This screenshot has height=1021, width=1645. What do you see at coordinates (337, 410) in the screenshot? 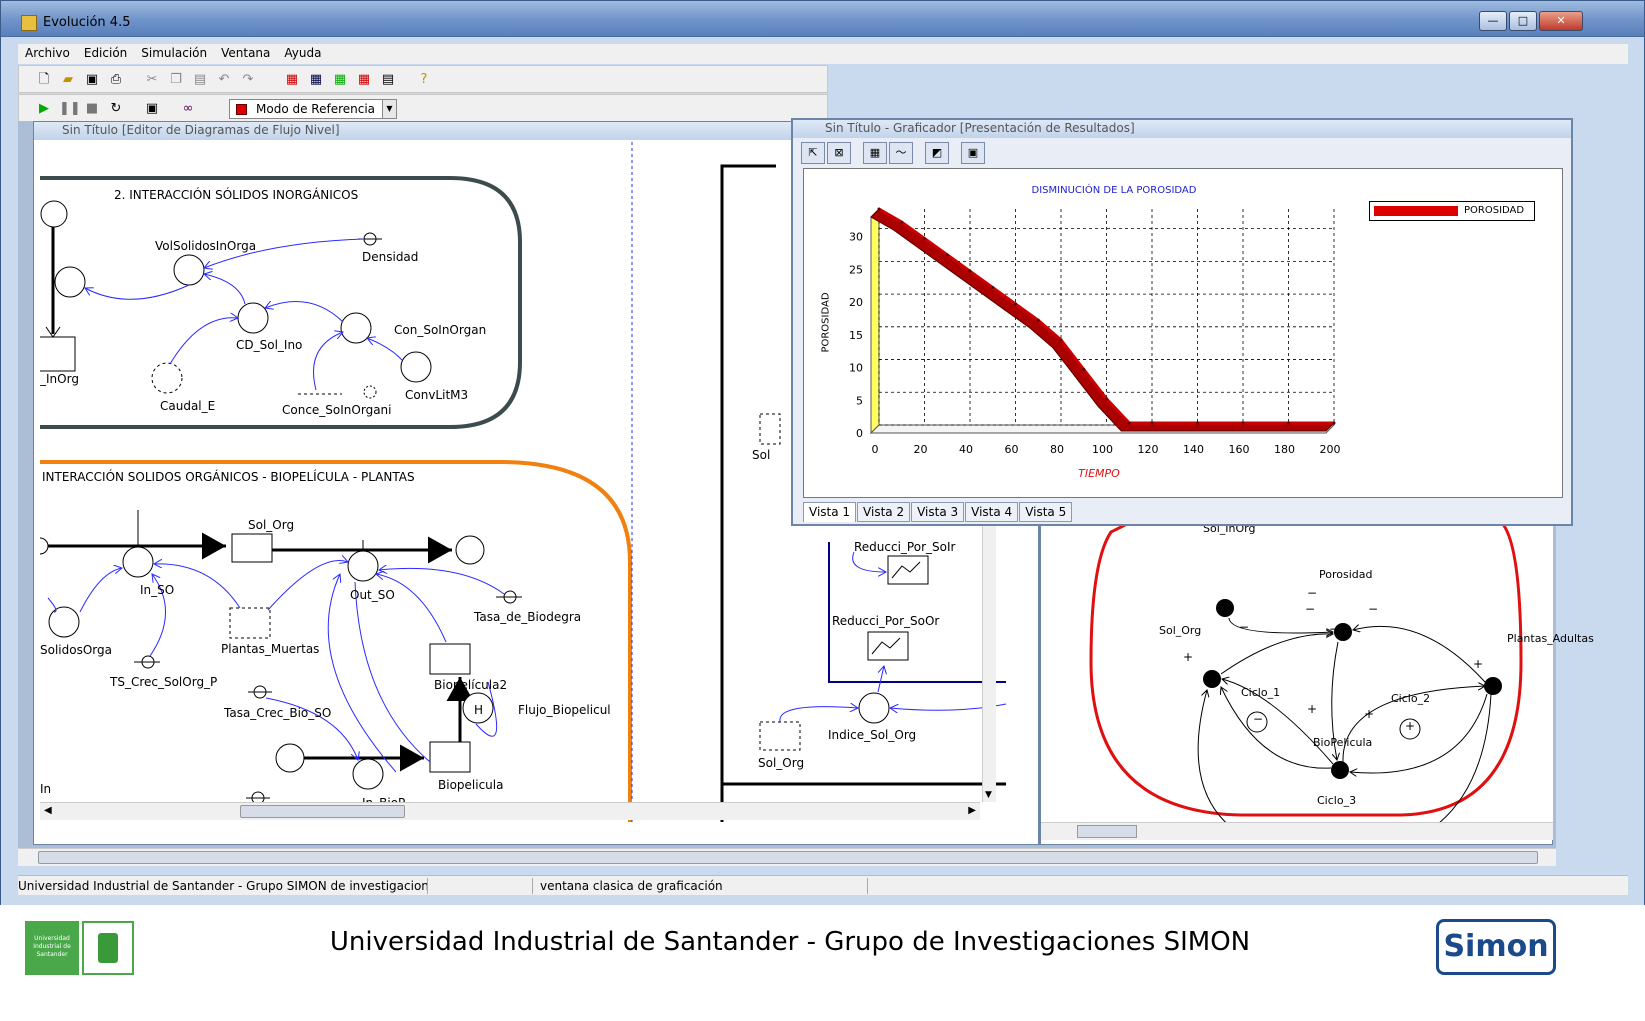
I see `node-conce-soinorgani: Conce_SoInOrgani` at bounding box center [337, 410].